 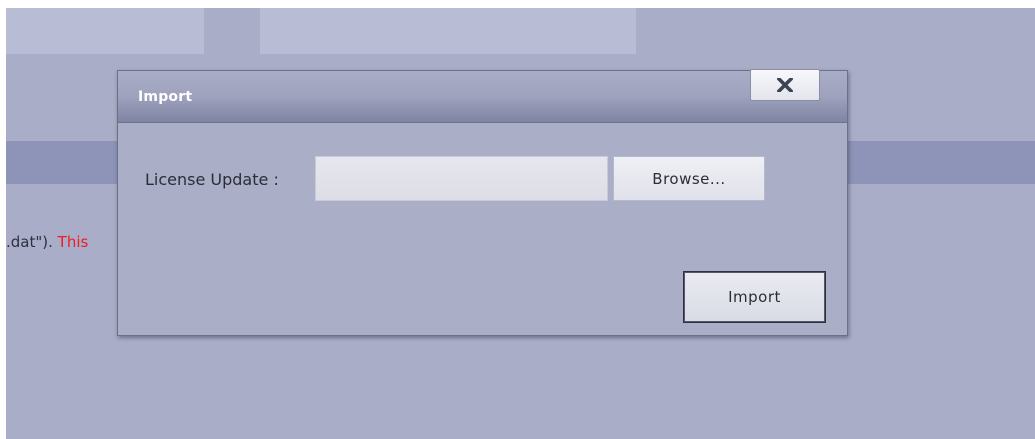 What do you see at coordinates (482, 96) in the screenshot?
I see `dialog-header: Import` at bounding box center [482, 96].